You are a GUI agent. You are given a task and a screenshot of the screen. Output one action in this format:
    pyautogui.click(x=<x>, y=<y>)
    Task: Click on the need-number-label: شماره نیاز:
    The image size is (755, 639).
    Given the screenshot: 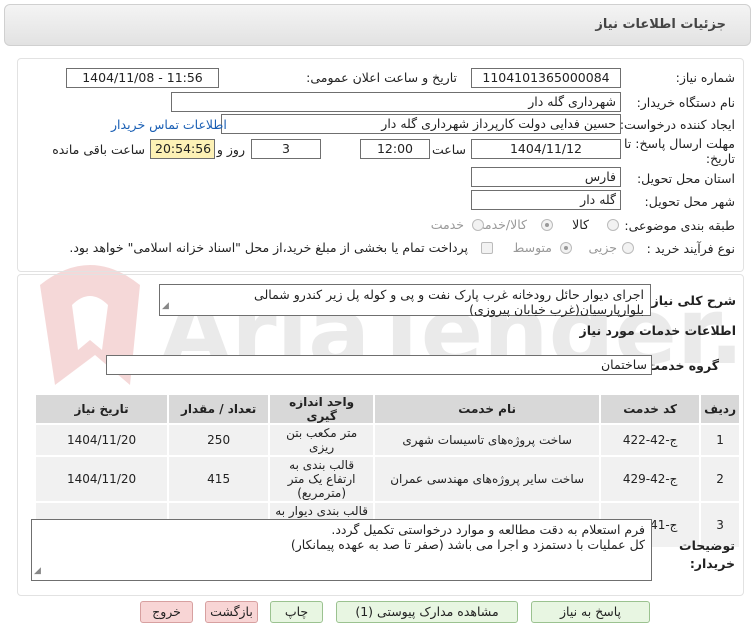 What is the action you would take?
    pyautogui.click(x=705, y=77)
    